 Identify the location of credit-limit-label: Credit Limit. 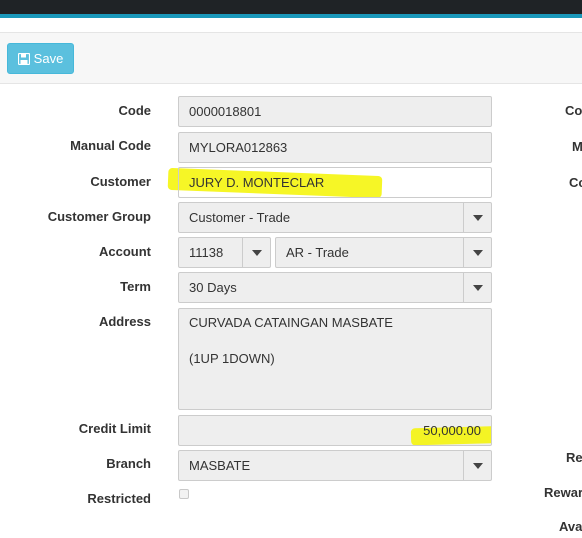
(114, 428).